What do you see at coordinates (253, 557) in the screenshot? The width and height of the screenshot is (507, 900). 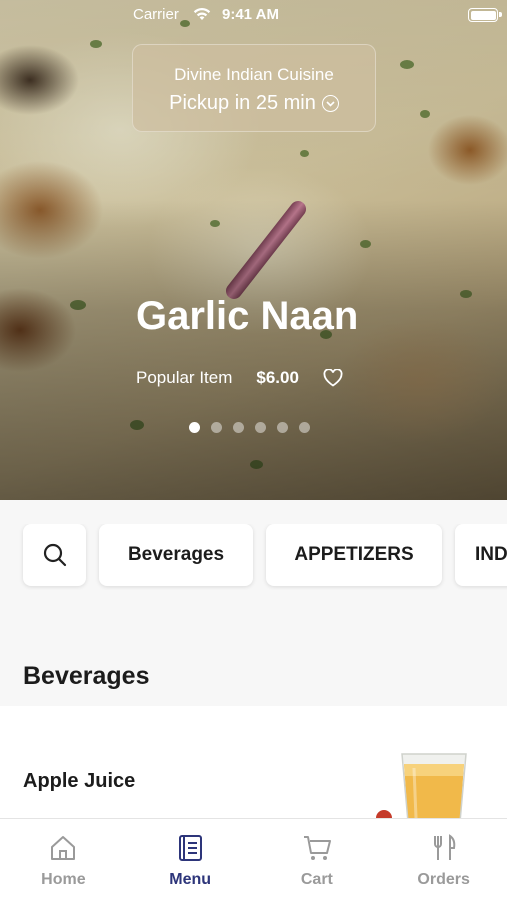 I see `category-bar: Beverages APPETIZERS IND` at bounding box center [253, 557].